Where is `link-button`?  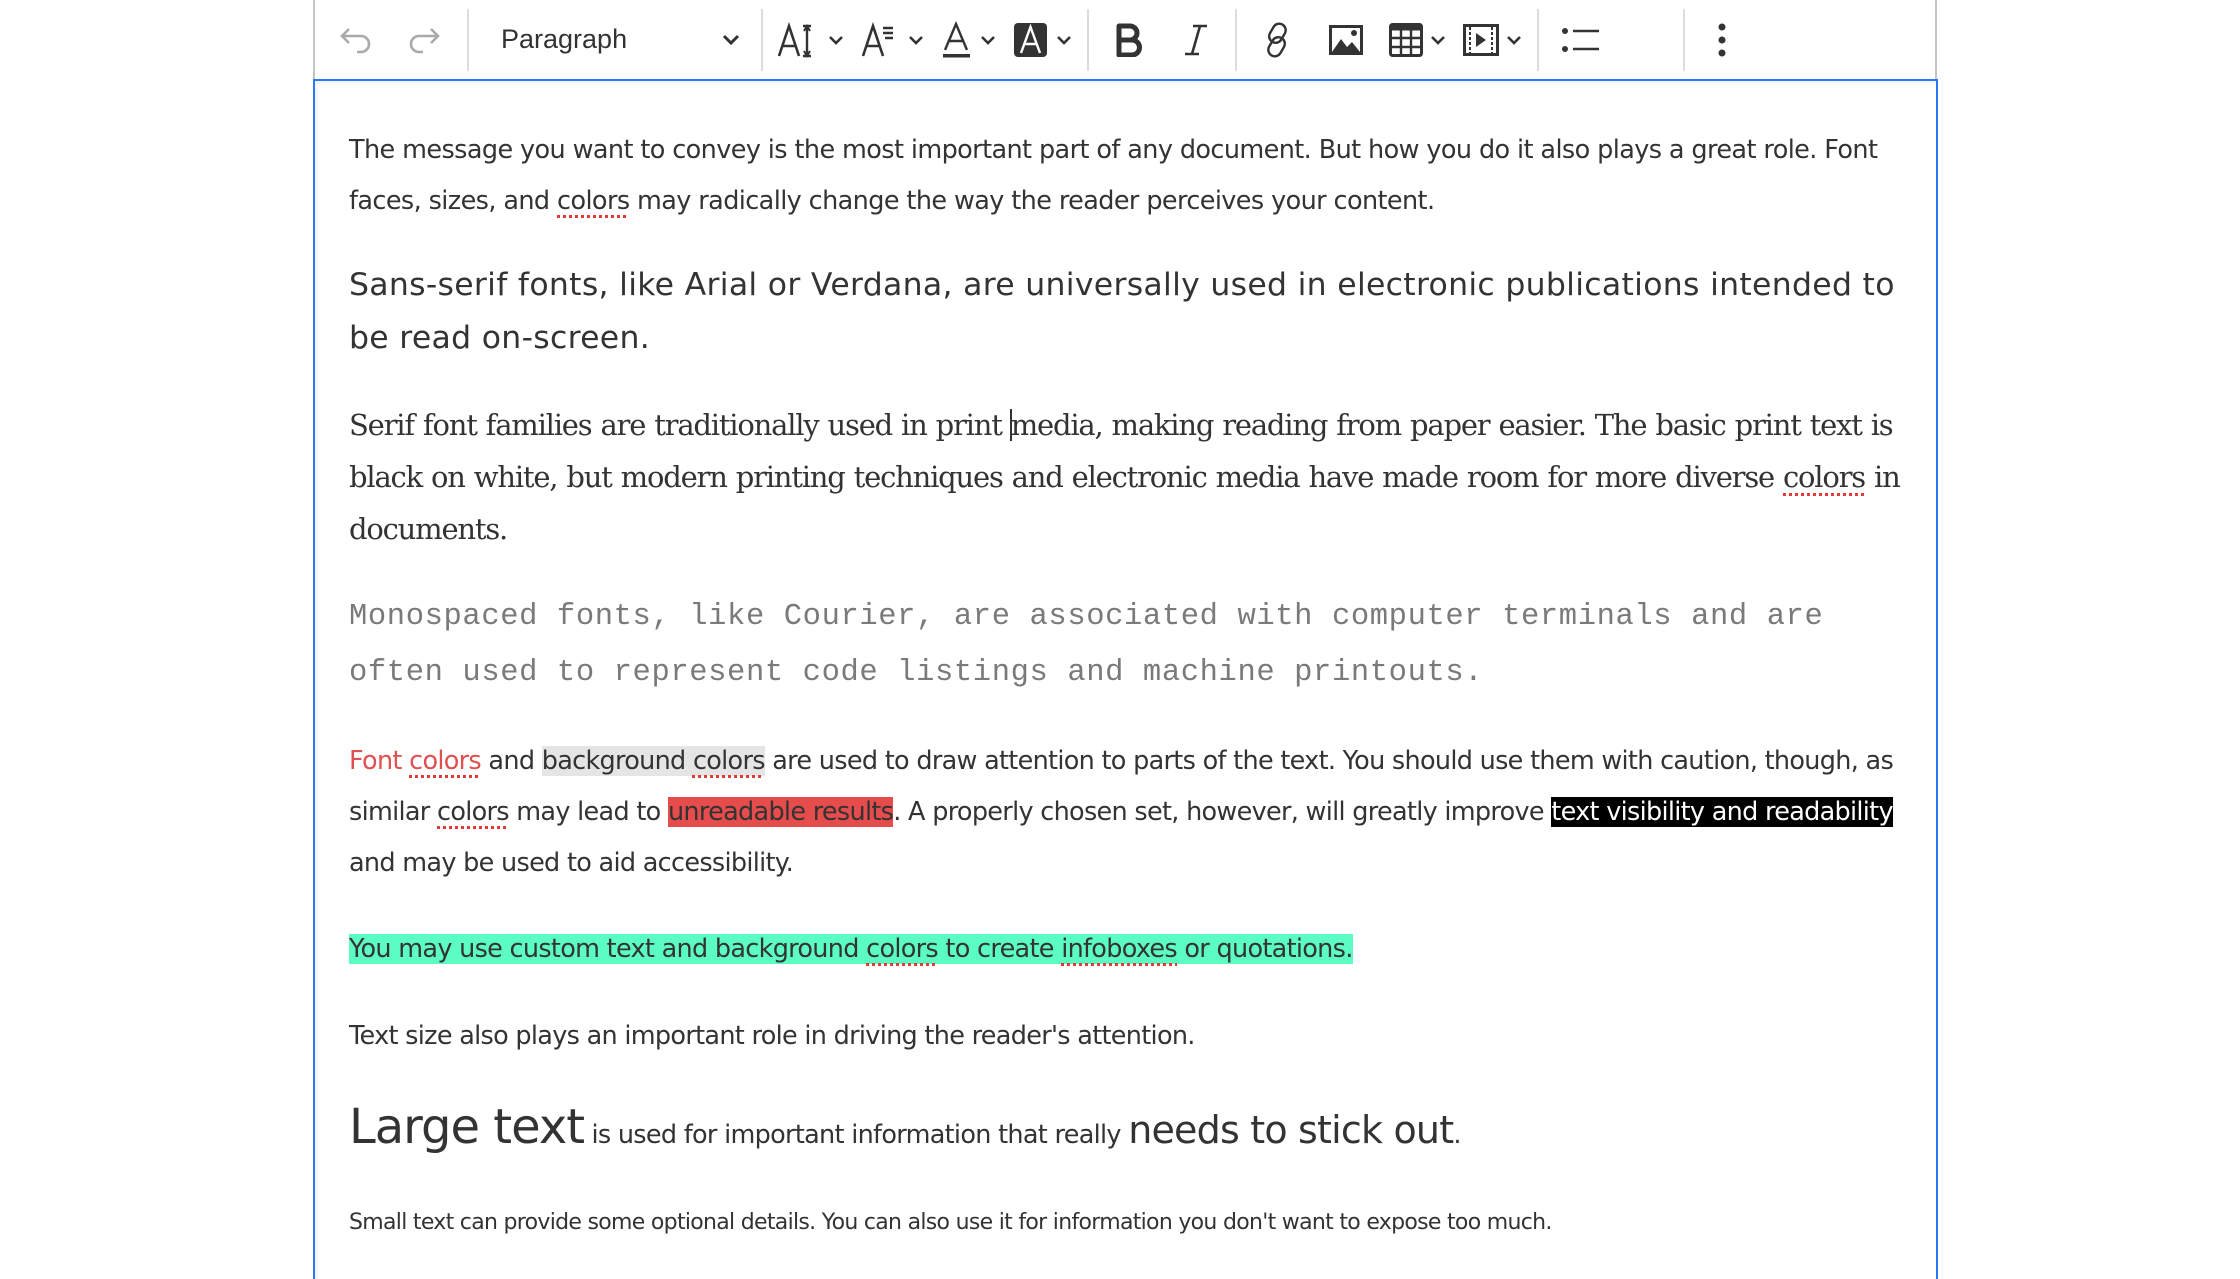 link-button is located at coordinates (1277, 40).